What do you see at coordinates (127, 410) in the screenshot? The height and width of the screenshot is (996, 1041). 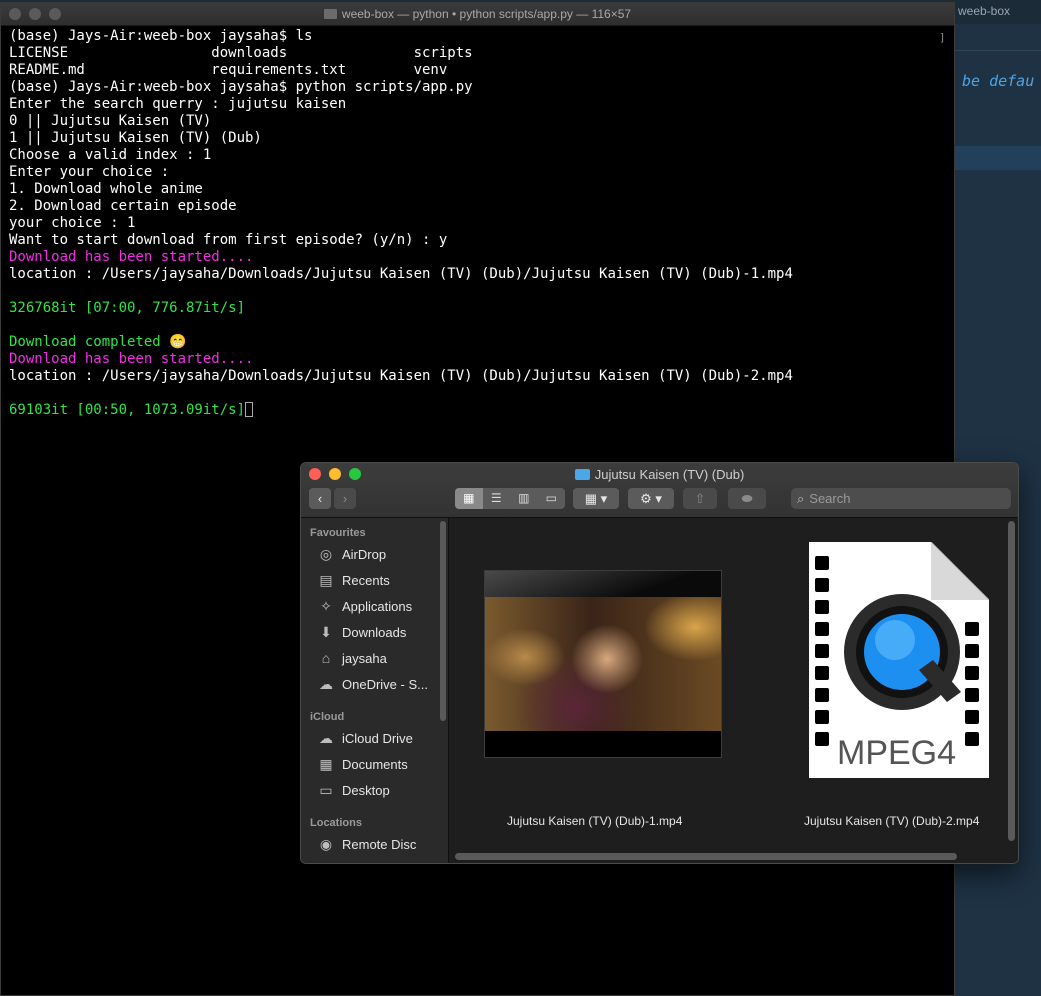 I see `terminal-line-text: 69103it [00:50, 1073.09it/s]` at bounding box center [127, 410].